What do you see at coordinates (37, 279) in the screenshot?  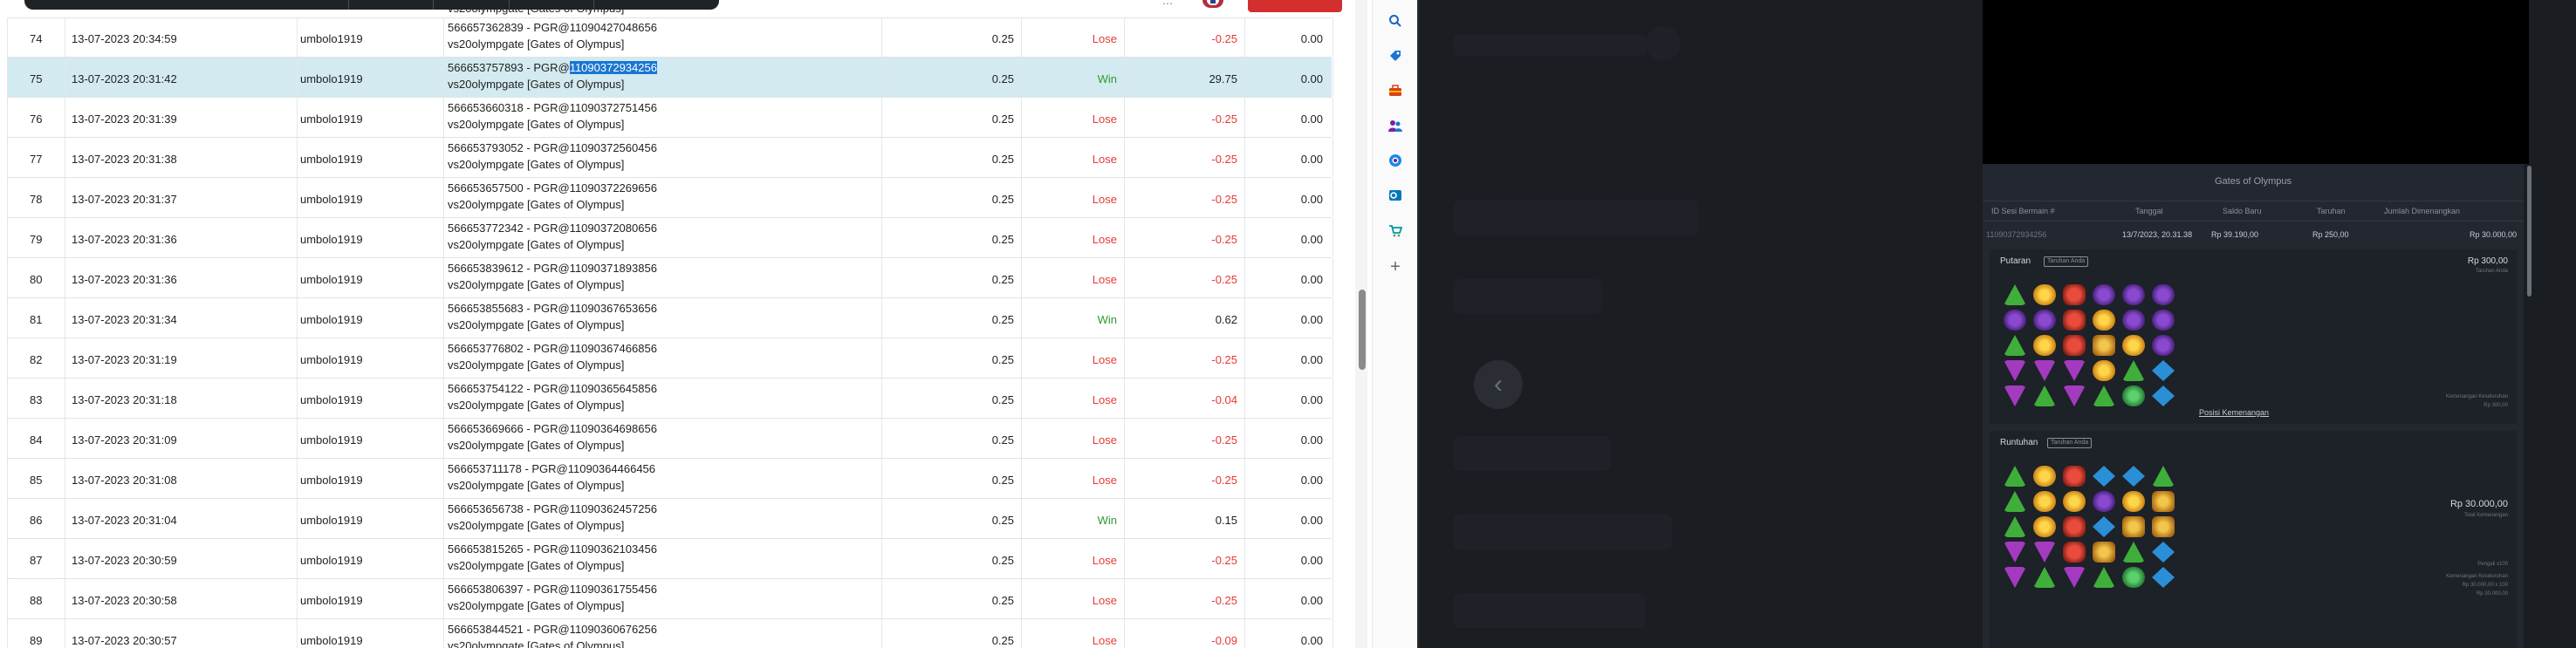 I see `row-number: 80` at bounding box center [37, 279].